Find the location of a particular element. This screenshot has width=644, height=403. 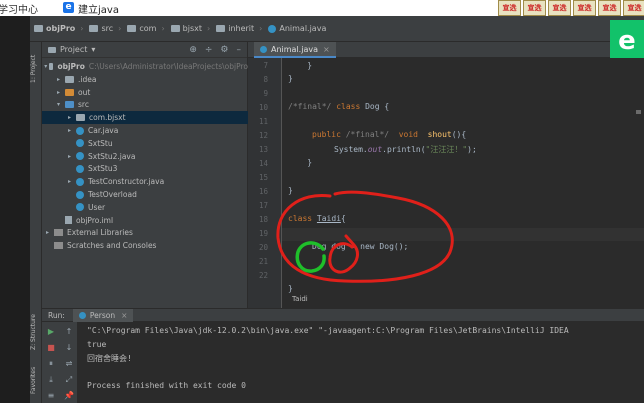

breadcrumb-inherit: inherit › is located at coordinates (239, 28).